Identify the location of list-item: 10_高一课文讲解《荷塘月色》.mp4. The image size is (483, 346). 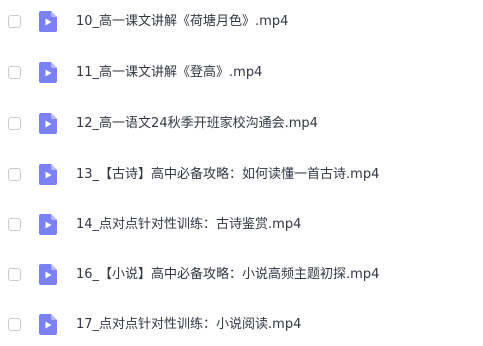
(241, 23).